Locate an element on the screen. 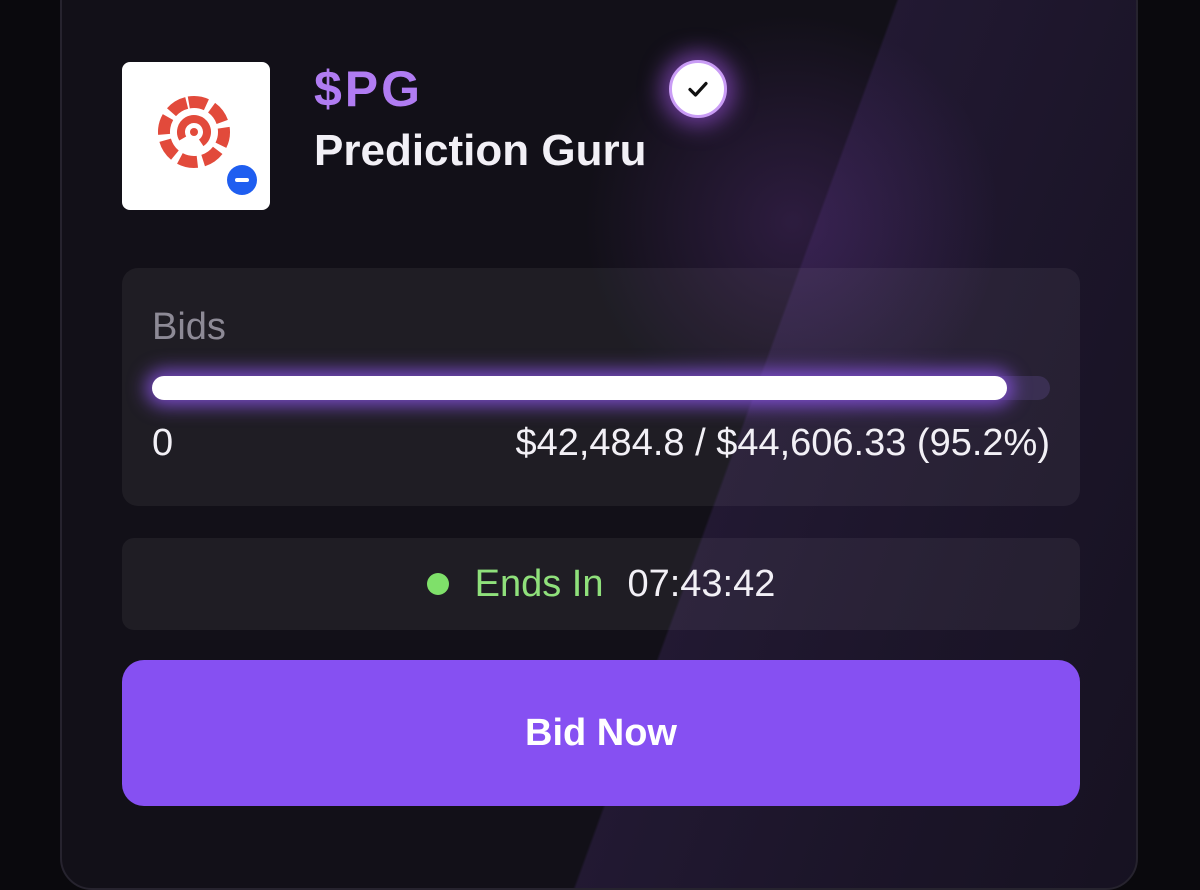 The width and height of the screenshot is (1200, 890). bids-label: Bids is located at coordinates (189, 327).